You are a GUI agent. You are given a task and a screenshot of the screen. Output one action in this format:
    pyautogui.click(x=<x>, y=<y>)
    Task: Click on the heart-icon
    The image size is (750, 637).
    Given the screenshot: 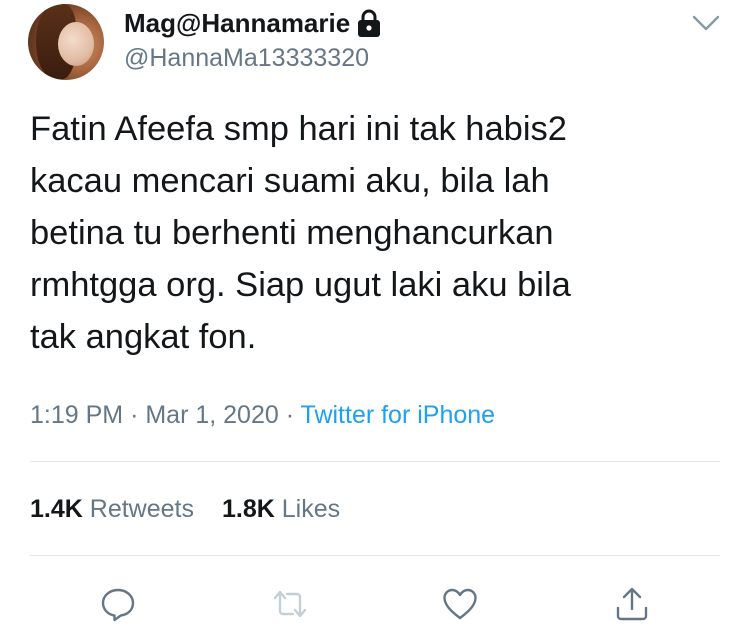 What is the action you would take?
    pyautogui.click(x=460, y=604)
    